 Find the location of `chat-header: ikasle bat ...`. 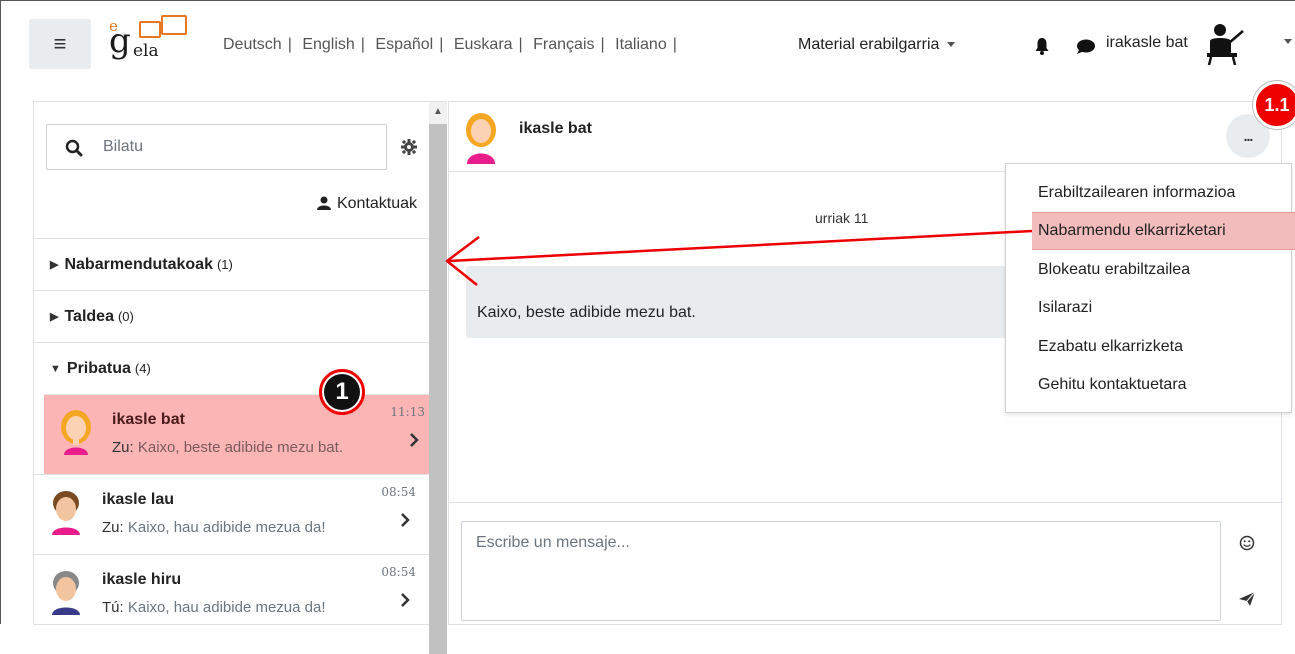

chat-header: ikasle bat ... is located at coordinates (866, 137).